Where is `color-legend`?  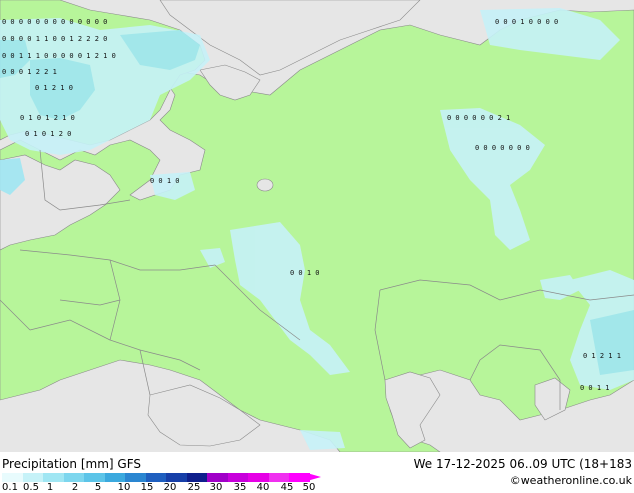
color-legend is located at coordinates (156, 477).